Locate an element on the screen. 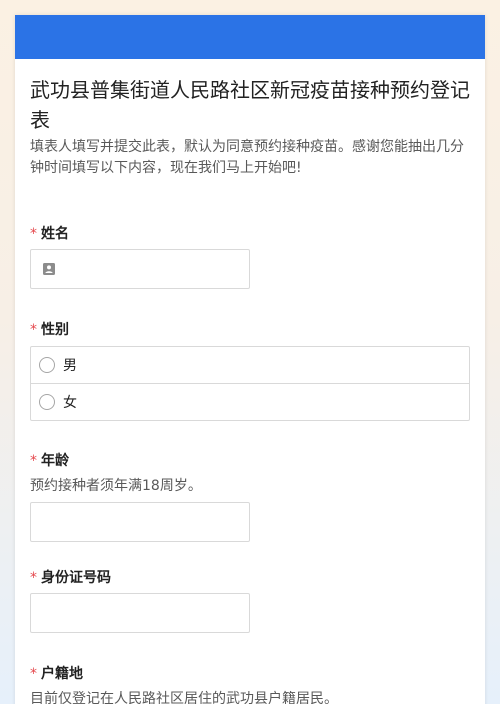  field-household-hint: 目前仅登记在人民路社区居住的武功县户籍居民。 is located at coordinates (184, 697).